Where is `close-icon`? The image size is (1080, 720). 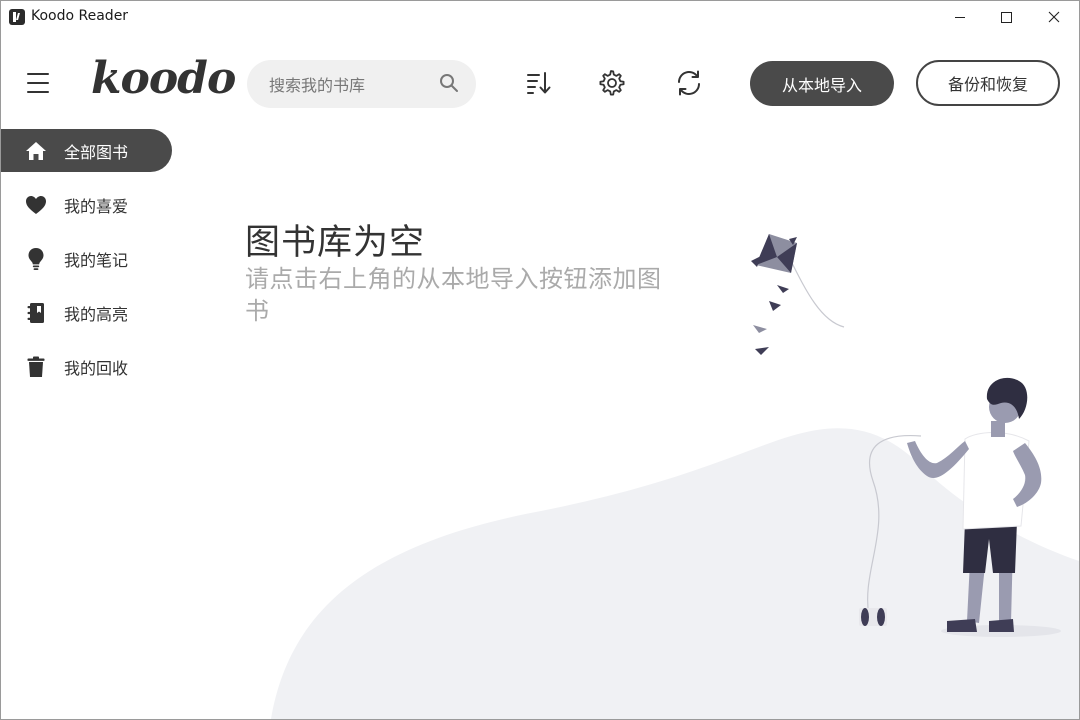
close-icon is located at coordinates (1054, 17).